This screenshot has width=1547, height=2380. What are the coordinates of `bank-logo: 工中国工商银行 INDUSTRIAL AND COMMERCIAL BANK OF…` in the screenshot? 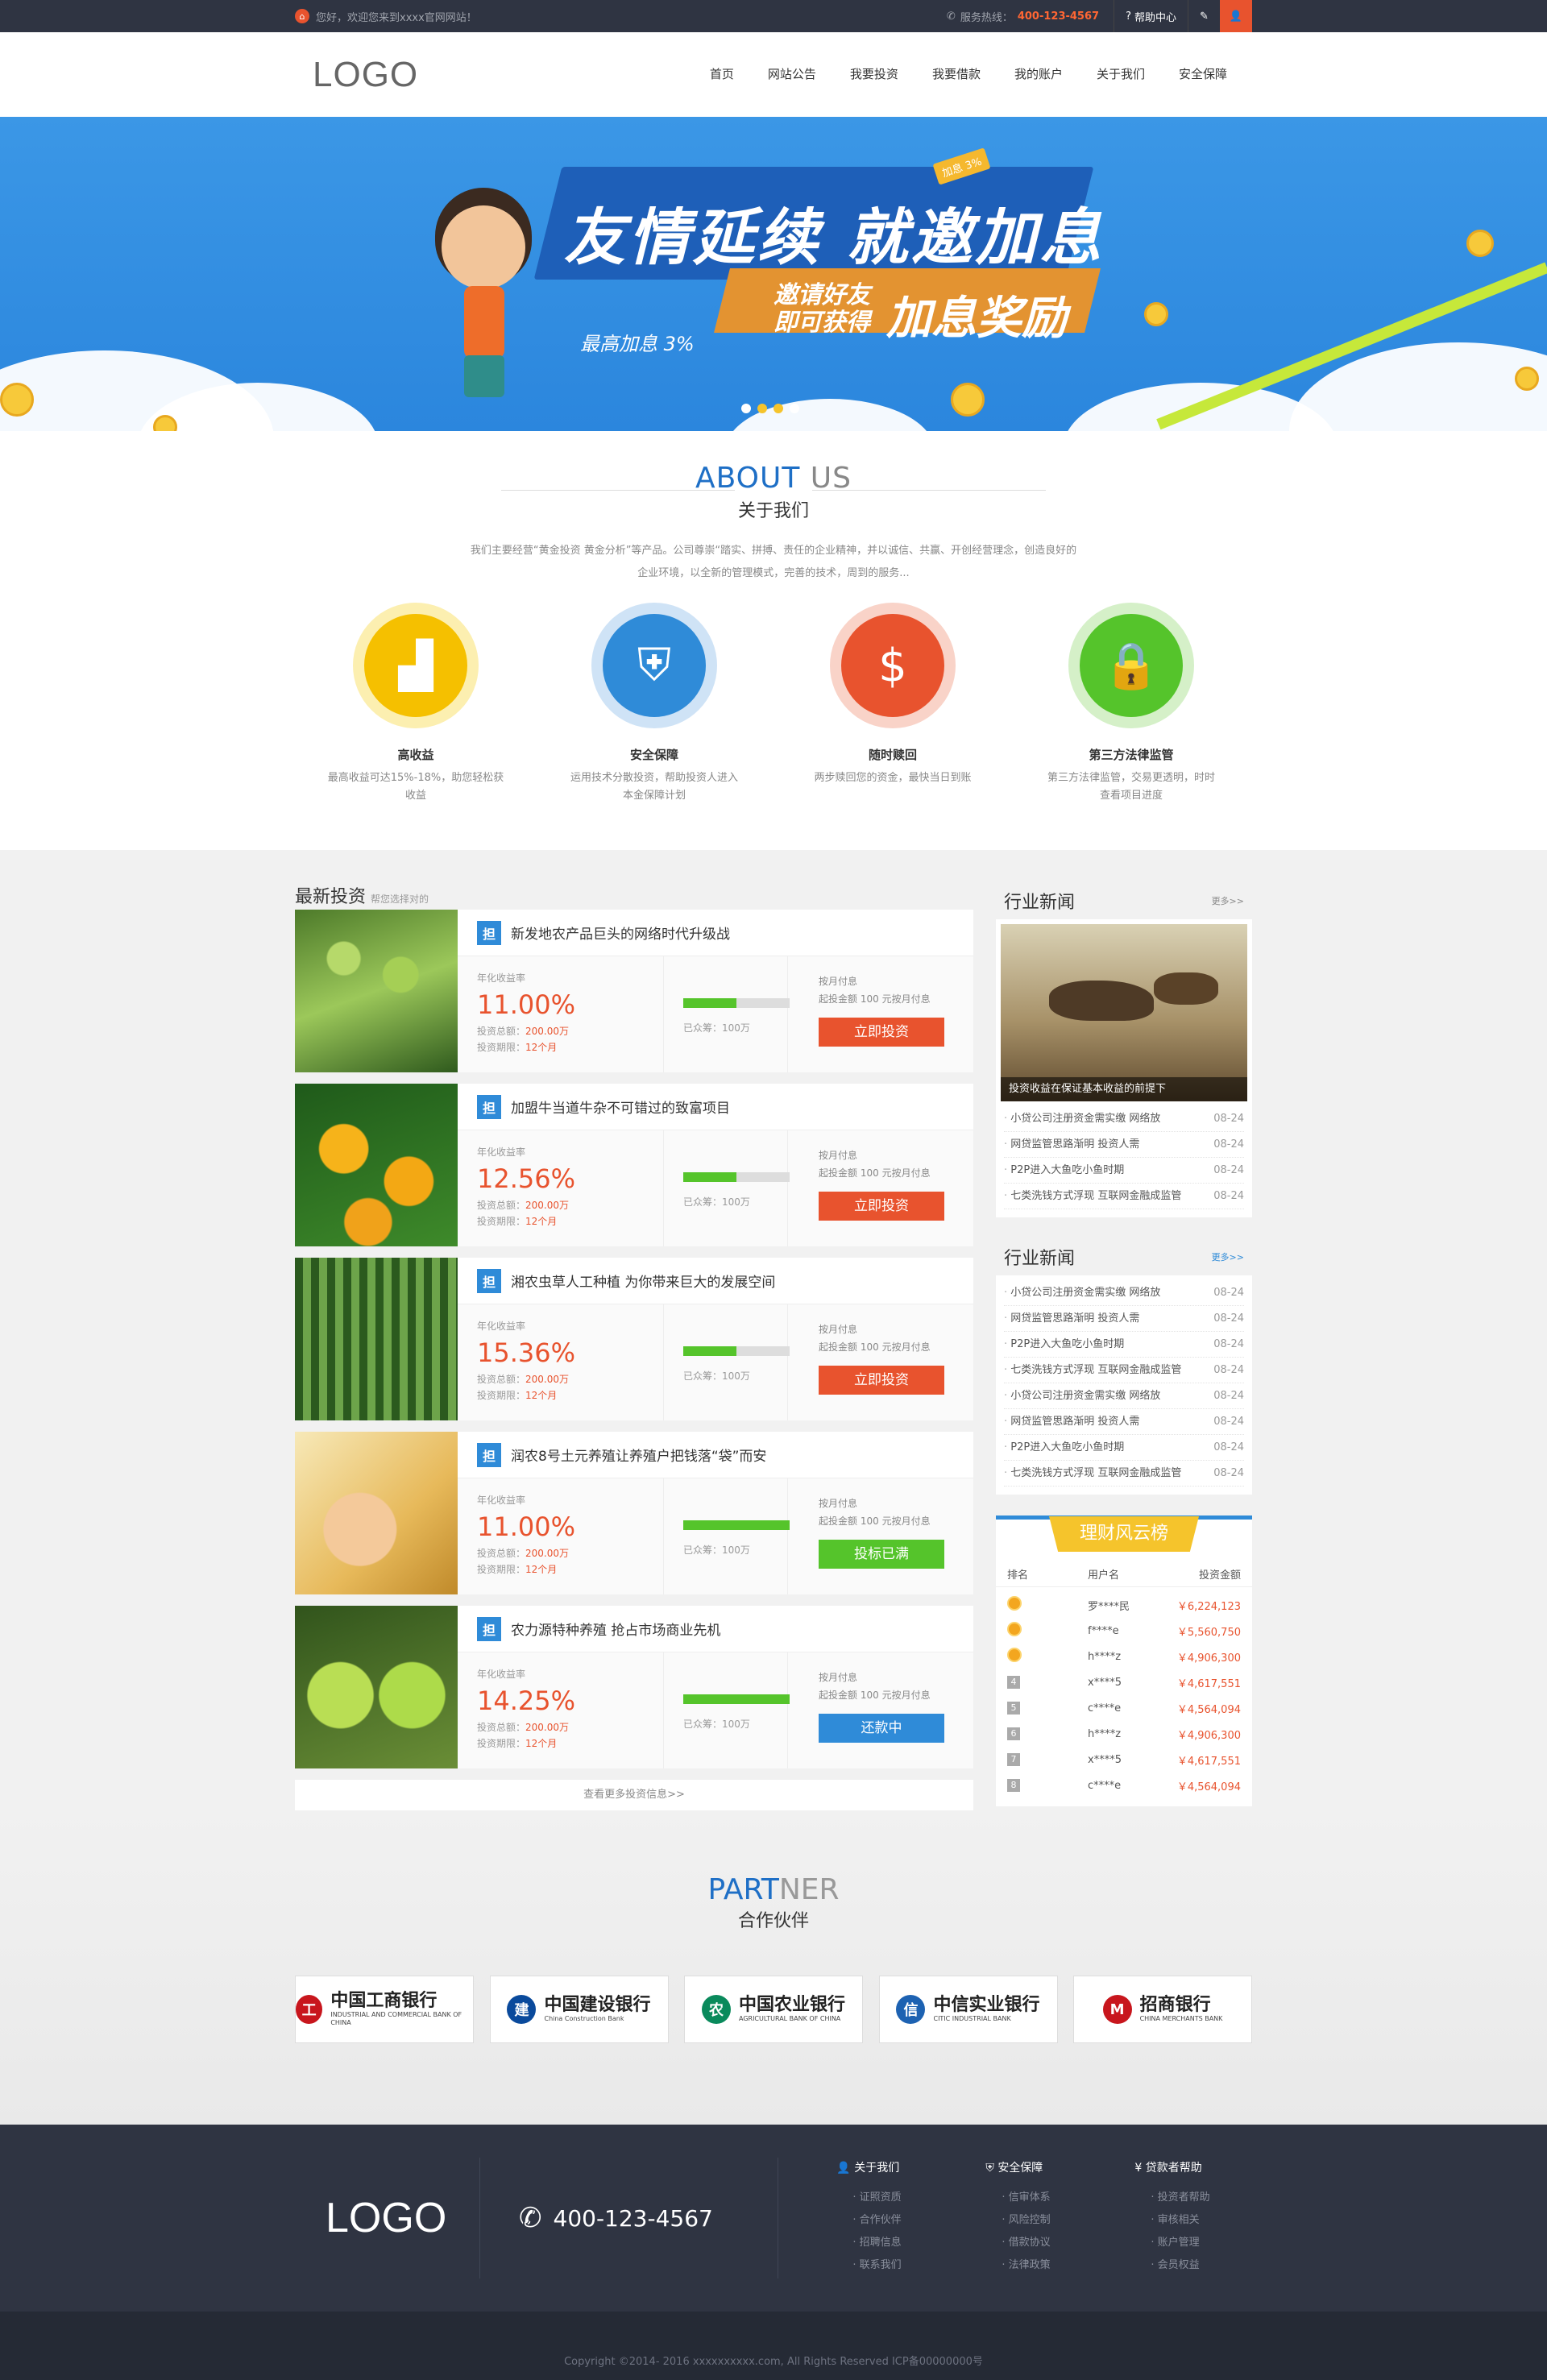 It's located at (385, 2009).